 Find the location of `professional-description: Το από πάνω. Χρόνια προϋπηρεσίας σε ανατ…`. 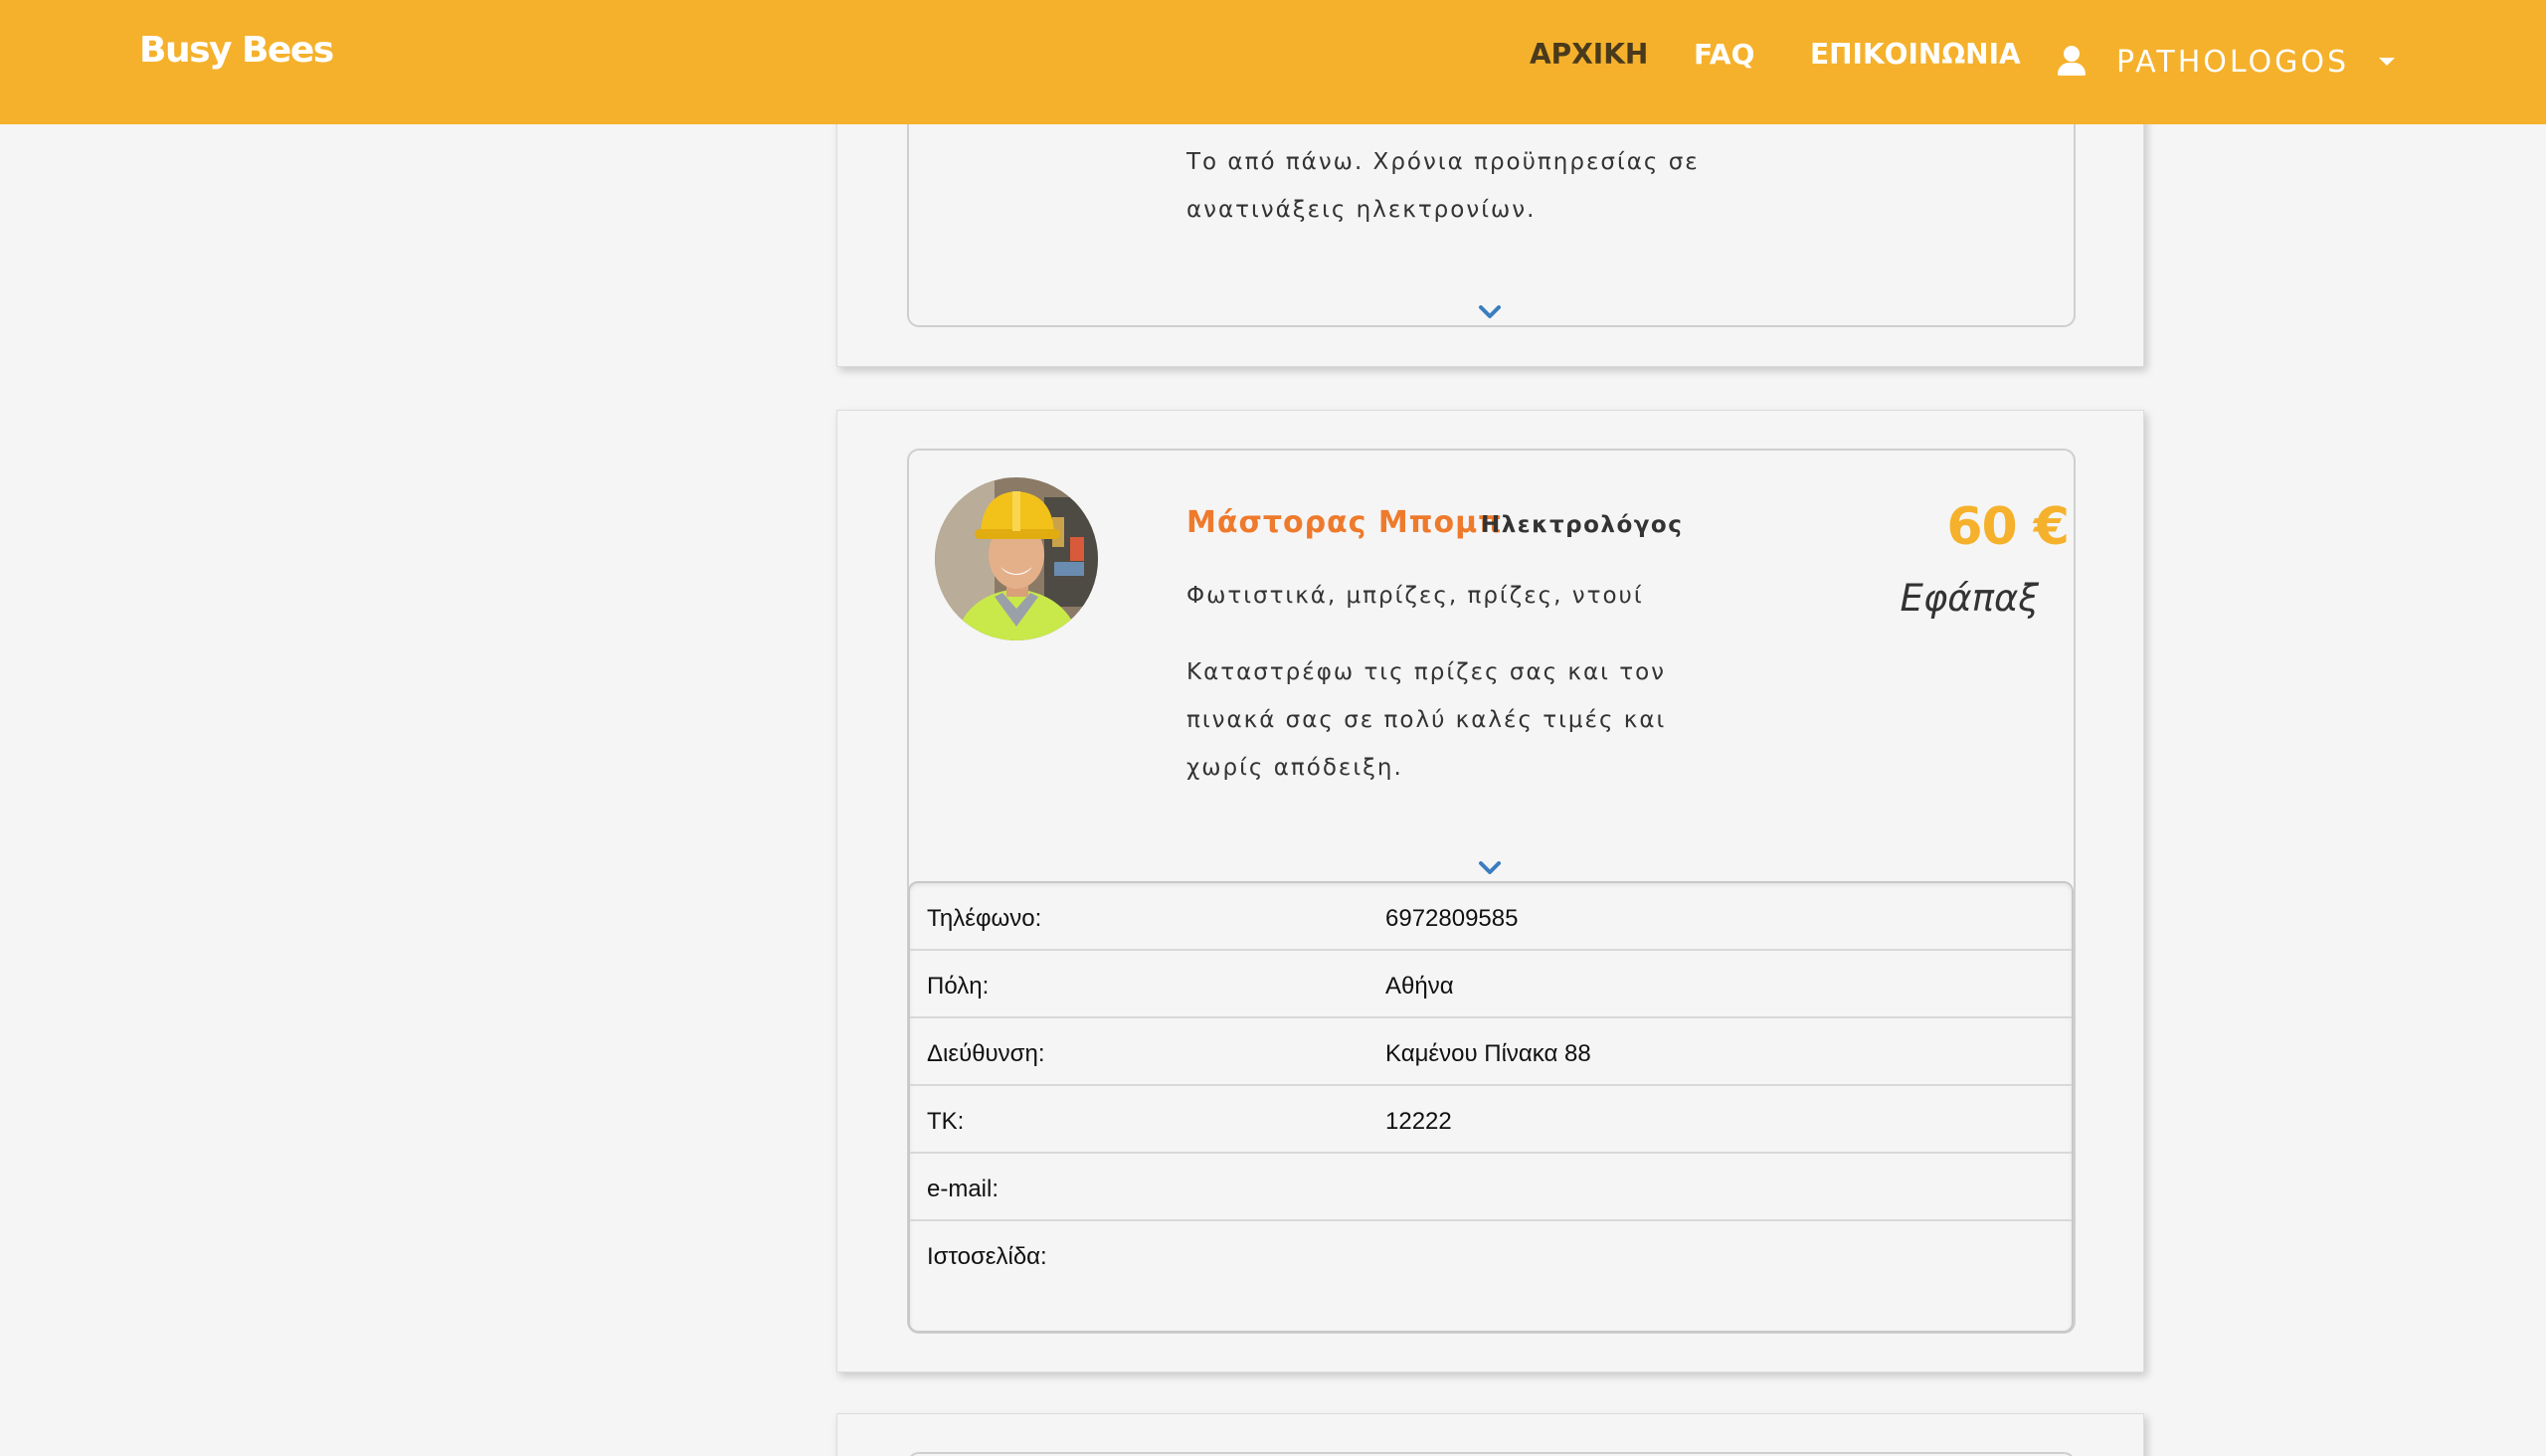

professional-description: Το από πάνω. Χρόνια προϋπηρεσίας σε ανατ… is located at coordinates (1443, 186).